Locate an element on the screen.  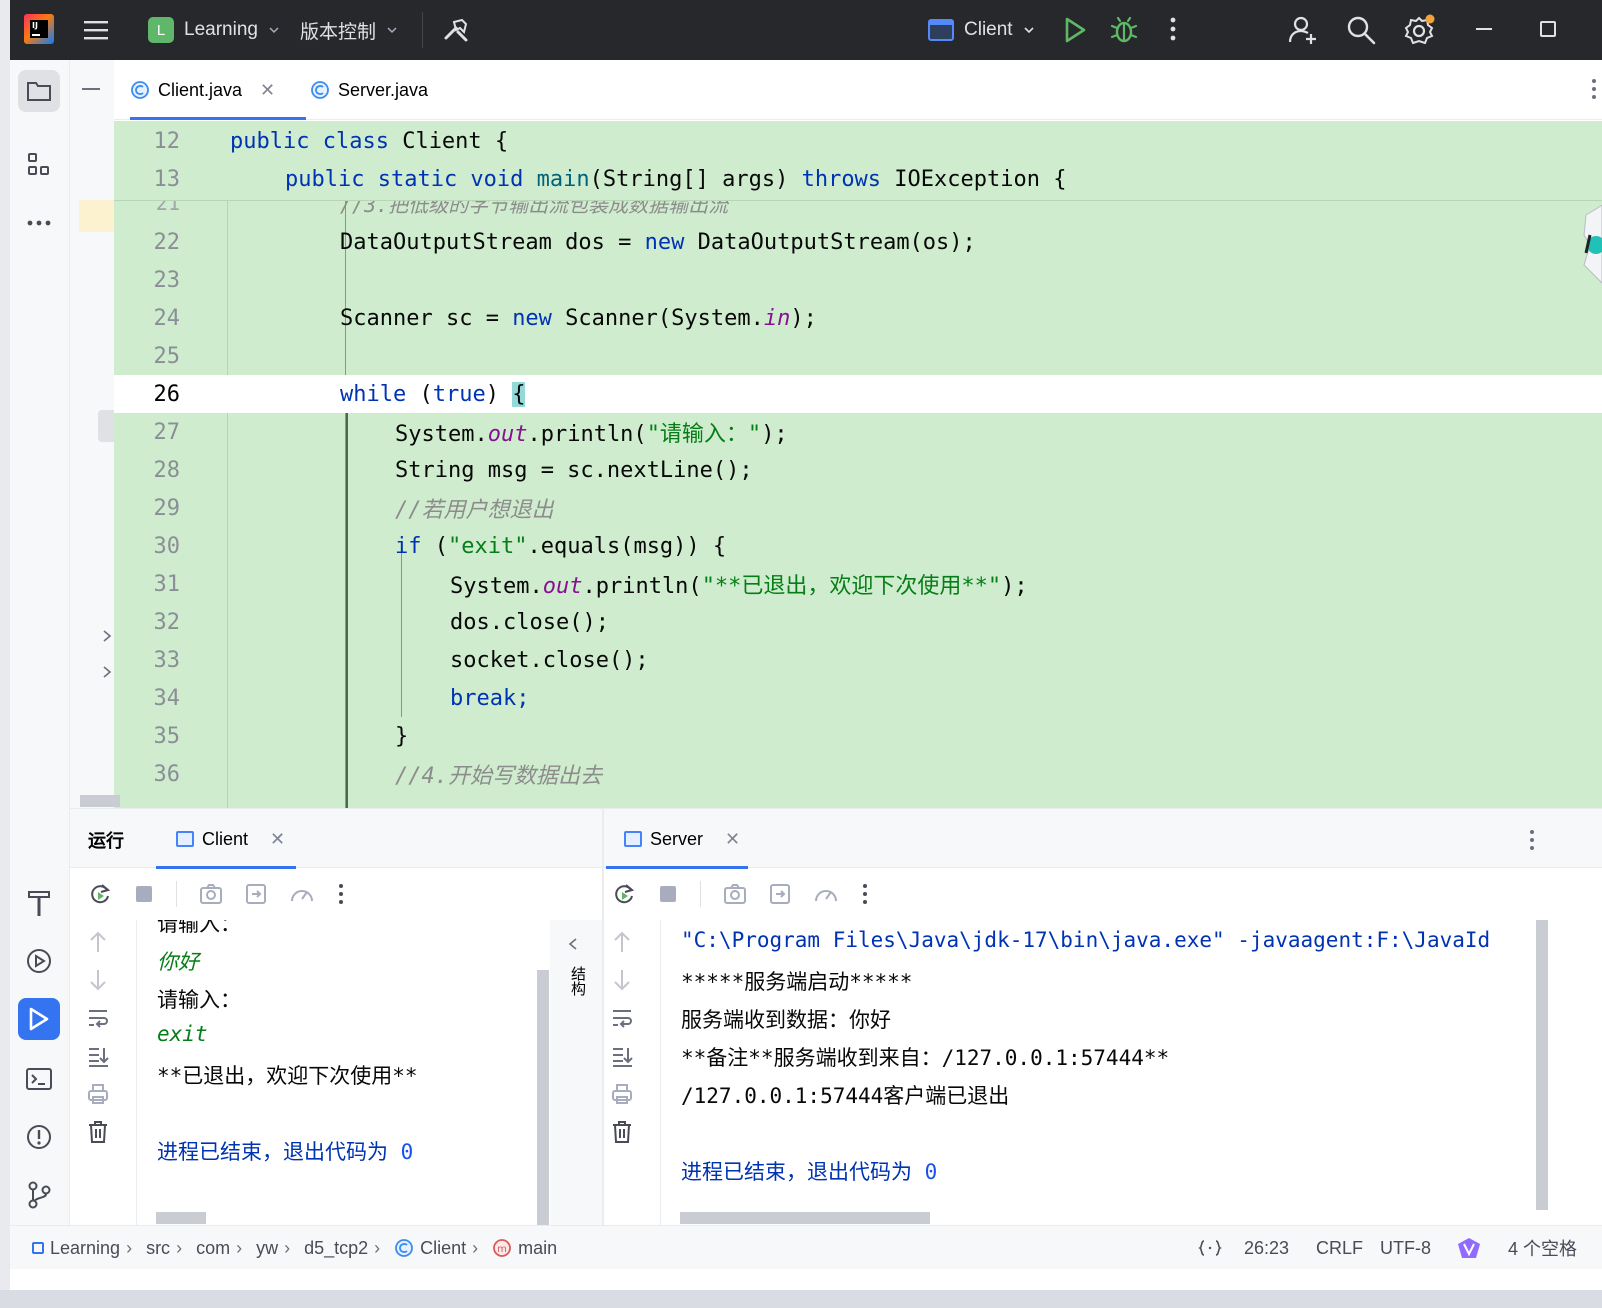
tab-client-java: Client.java ✕ is located at coordinates (218, 90).